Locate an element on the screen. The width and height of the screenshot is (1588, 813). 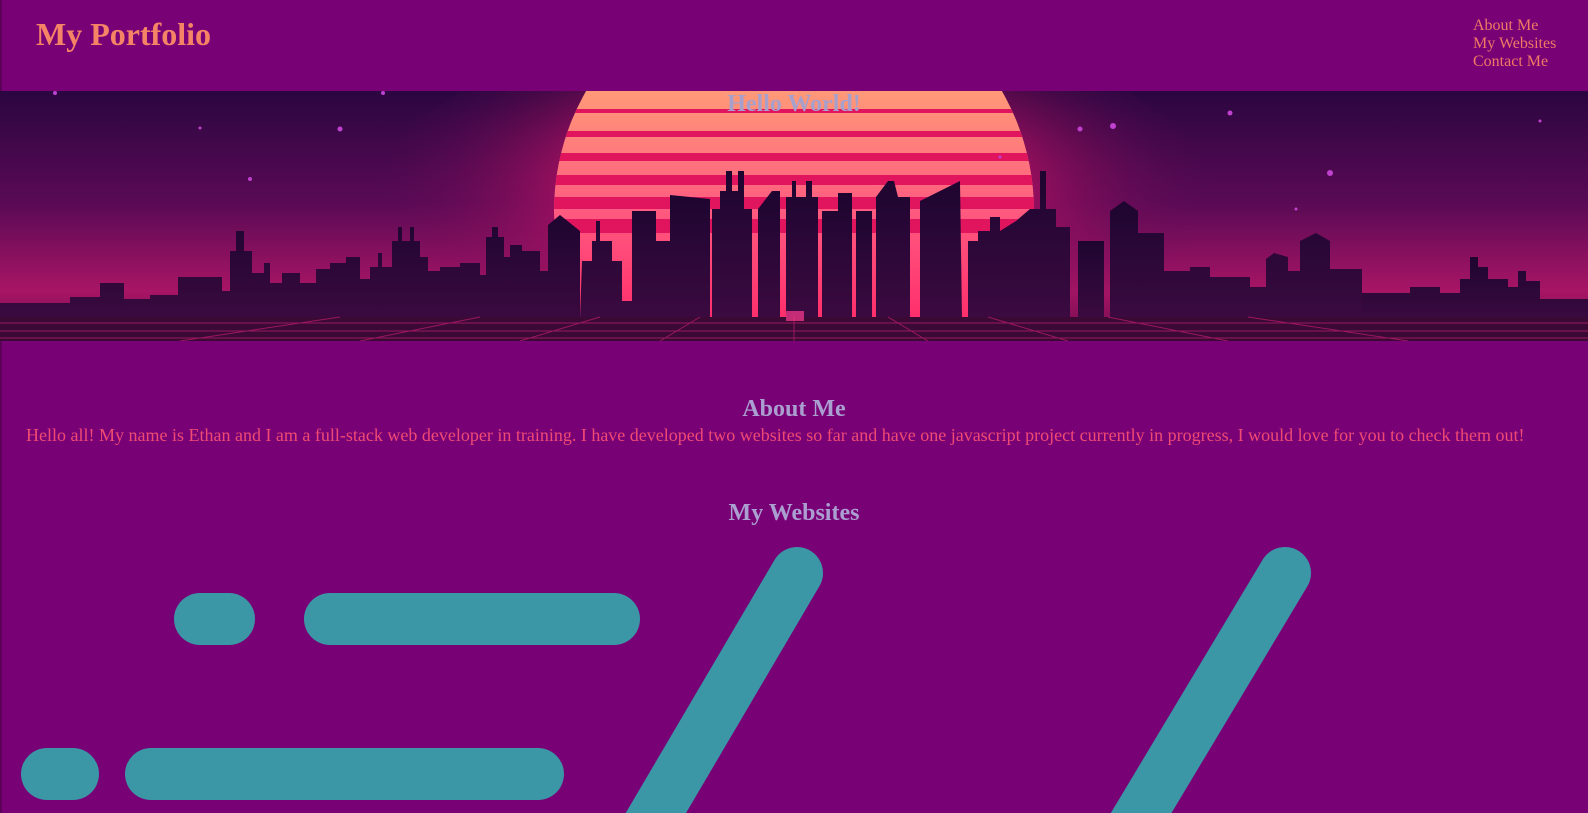
main-nav: About Me My Websites Contact Me is located at coordinates (1514, 44).